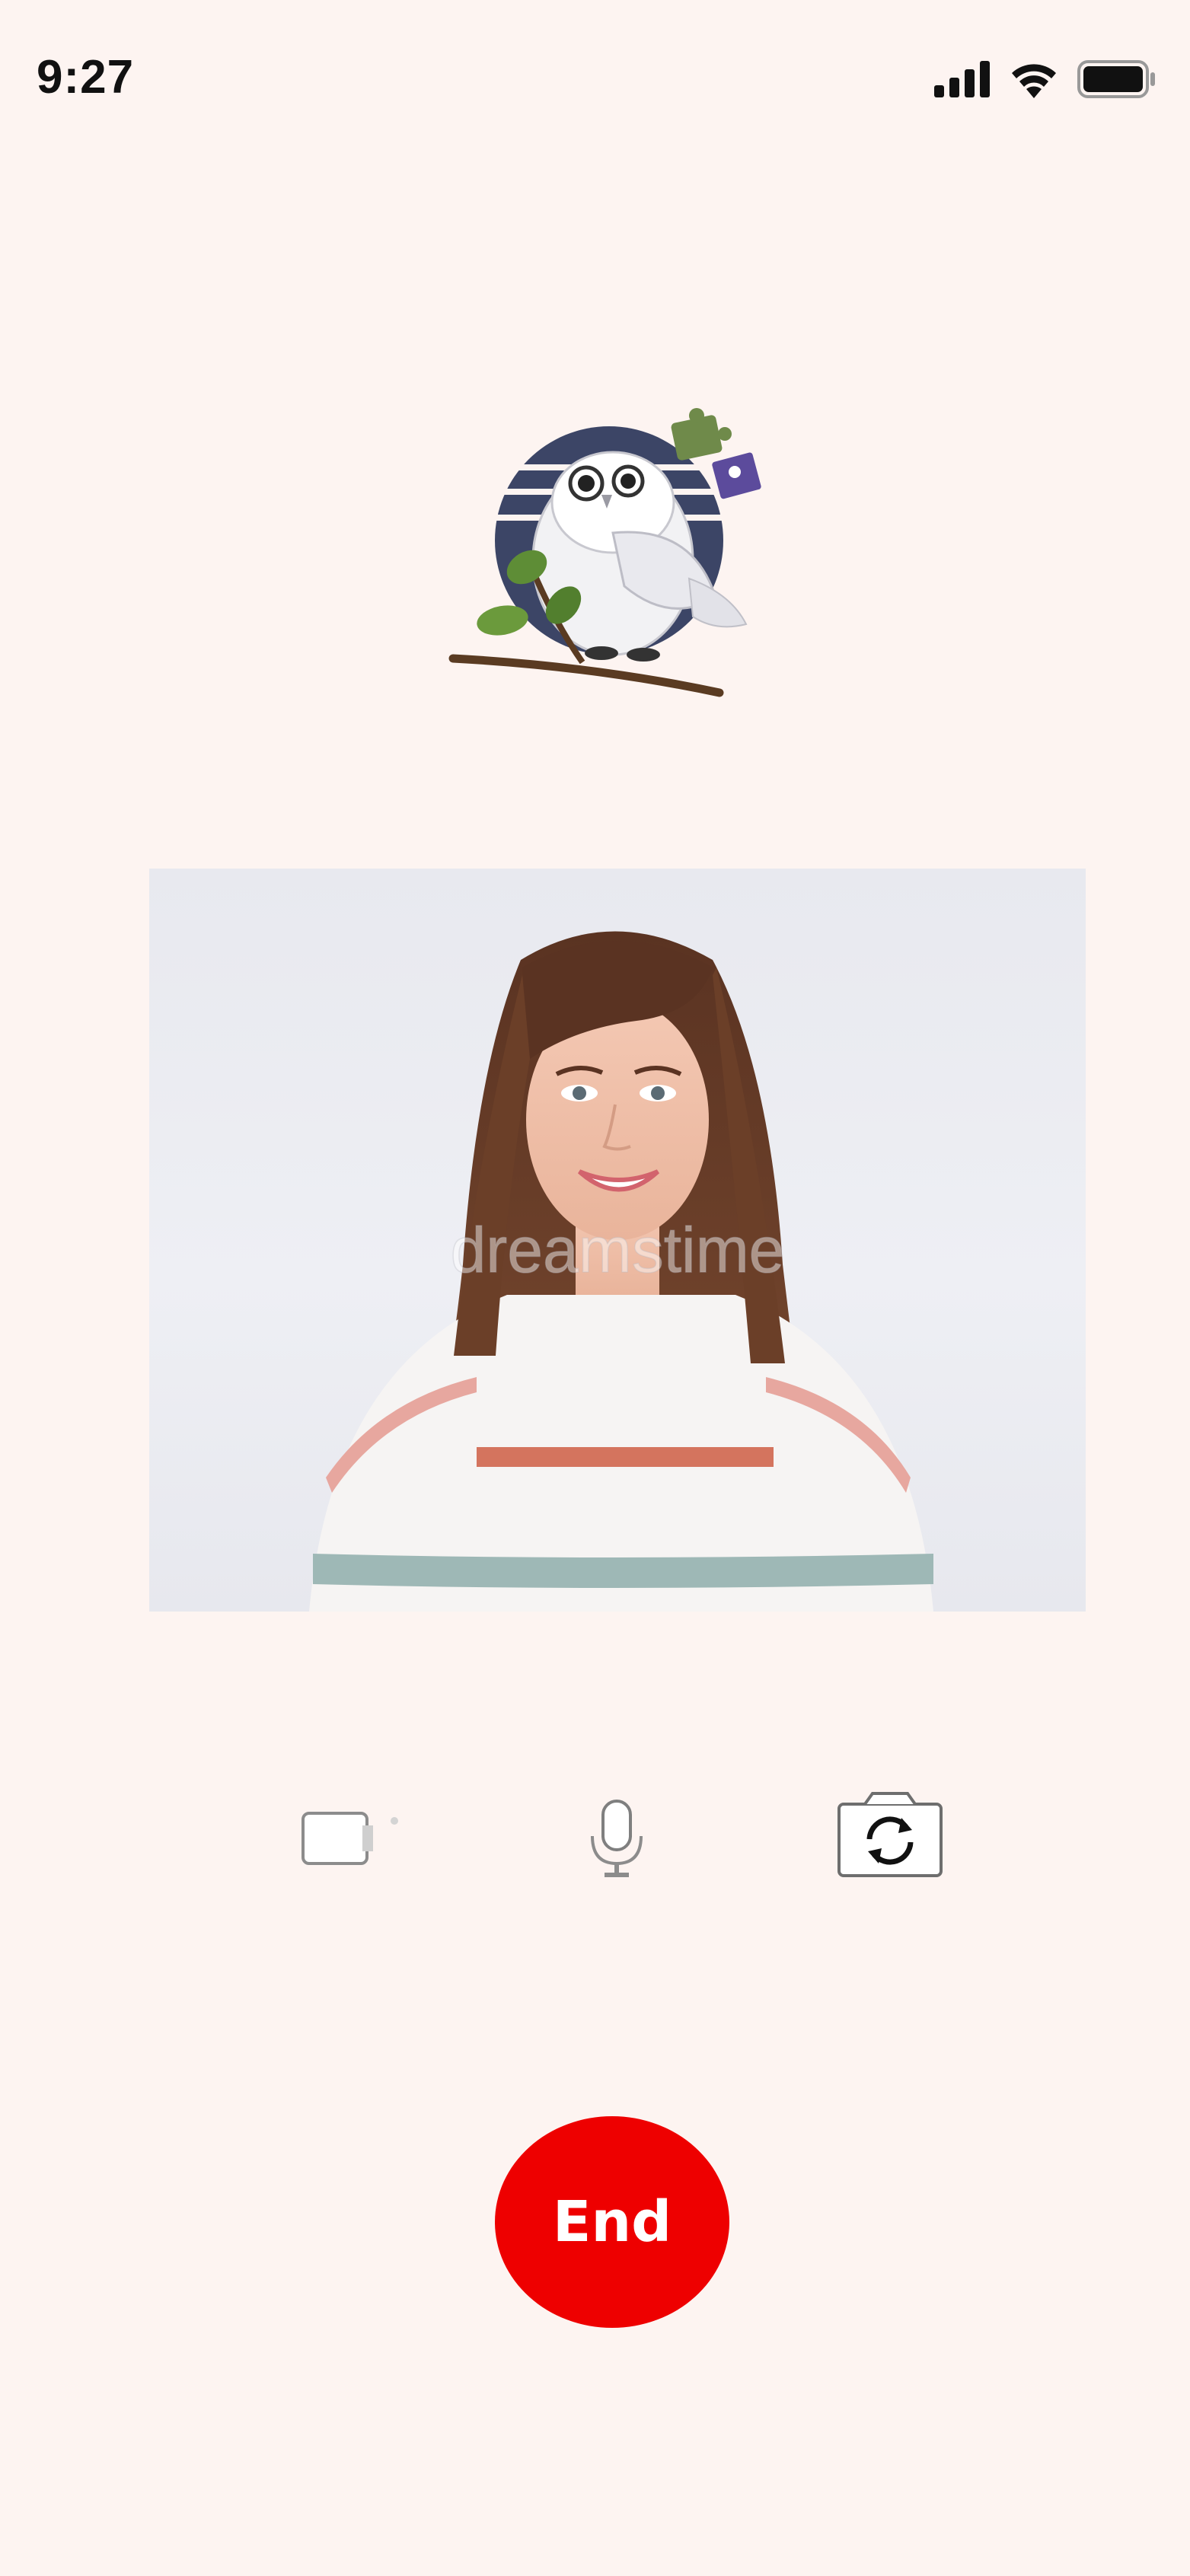 The width and height of the screenshot is (1190, 2576). I want to click on microphone-toggle-button, so click(617, 1838).